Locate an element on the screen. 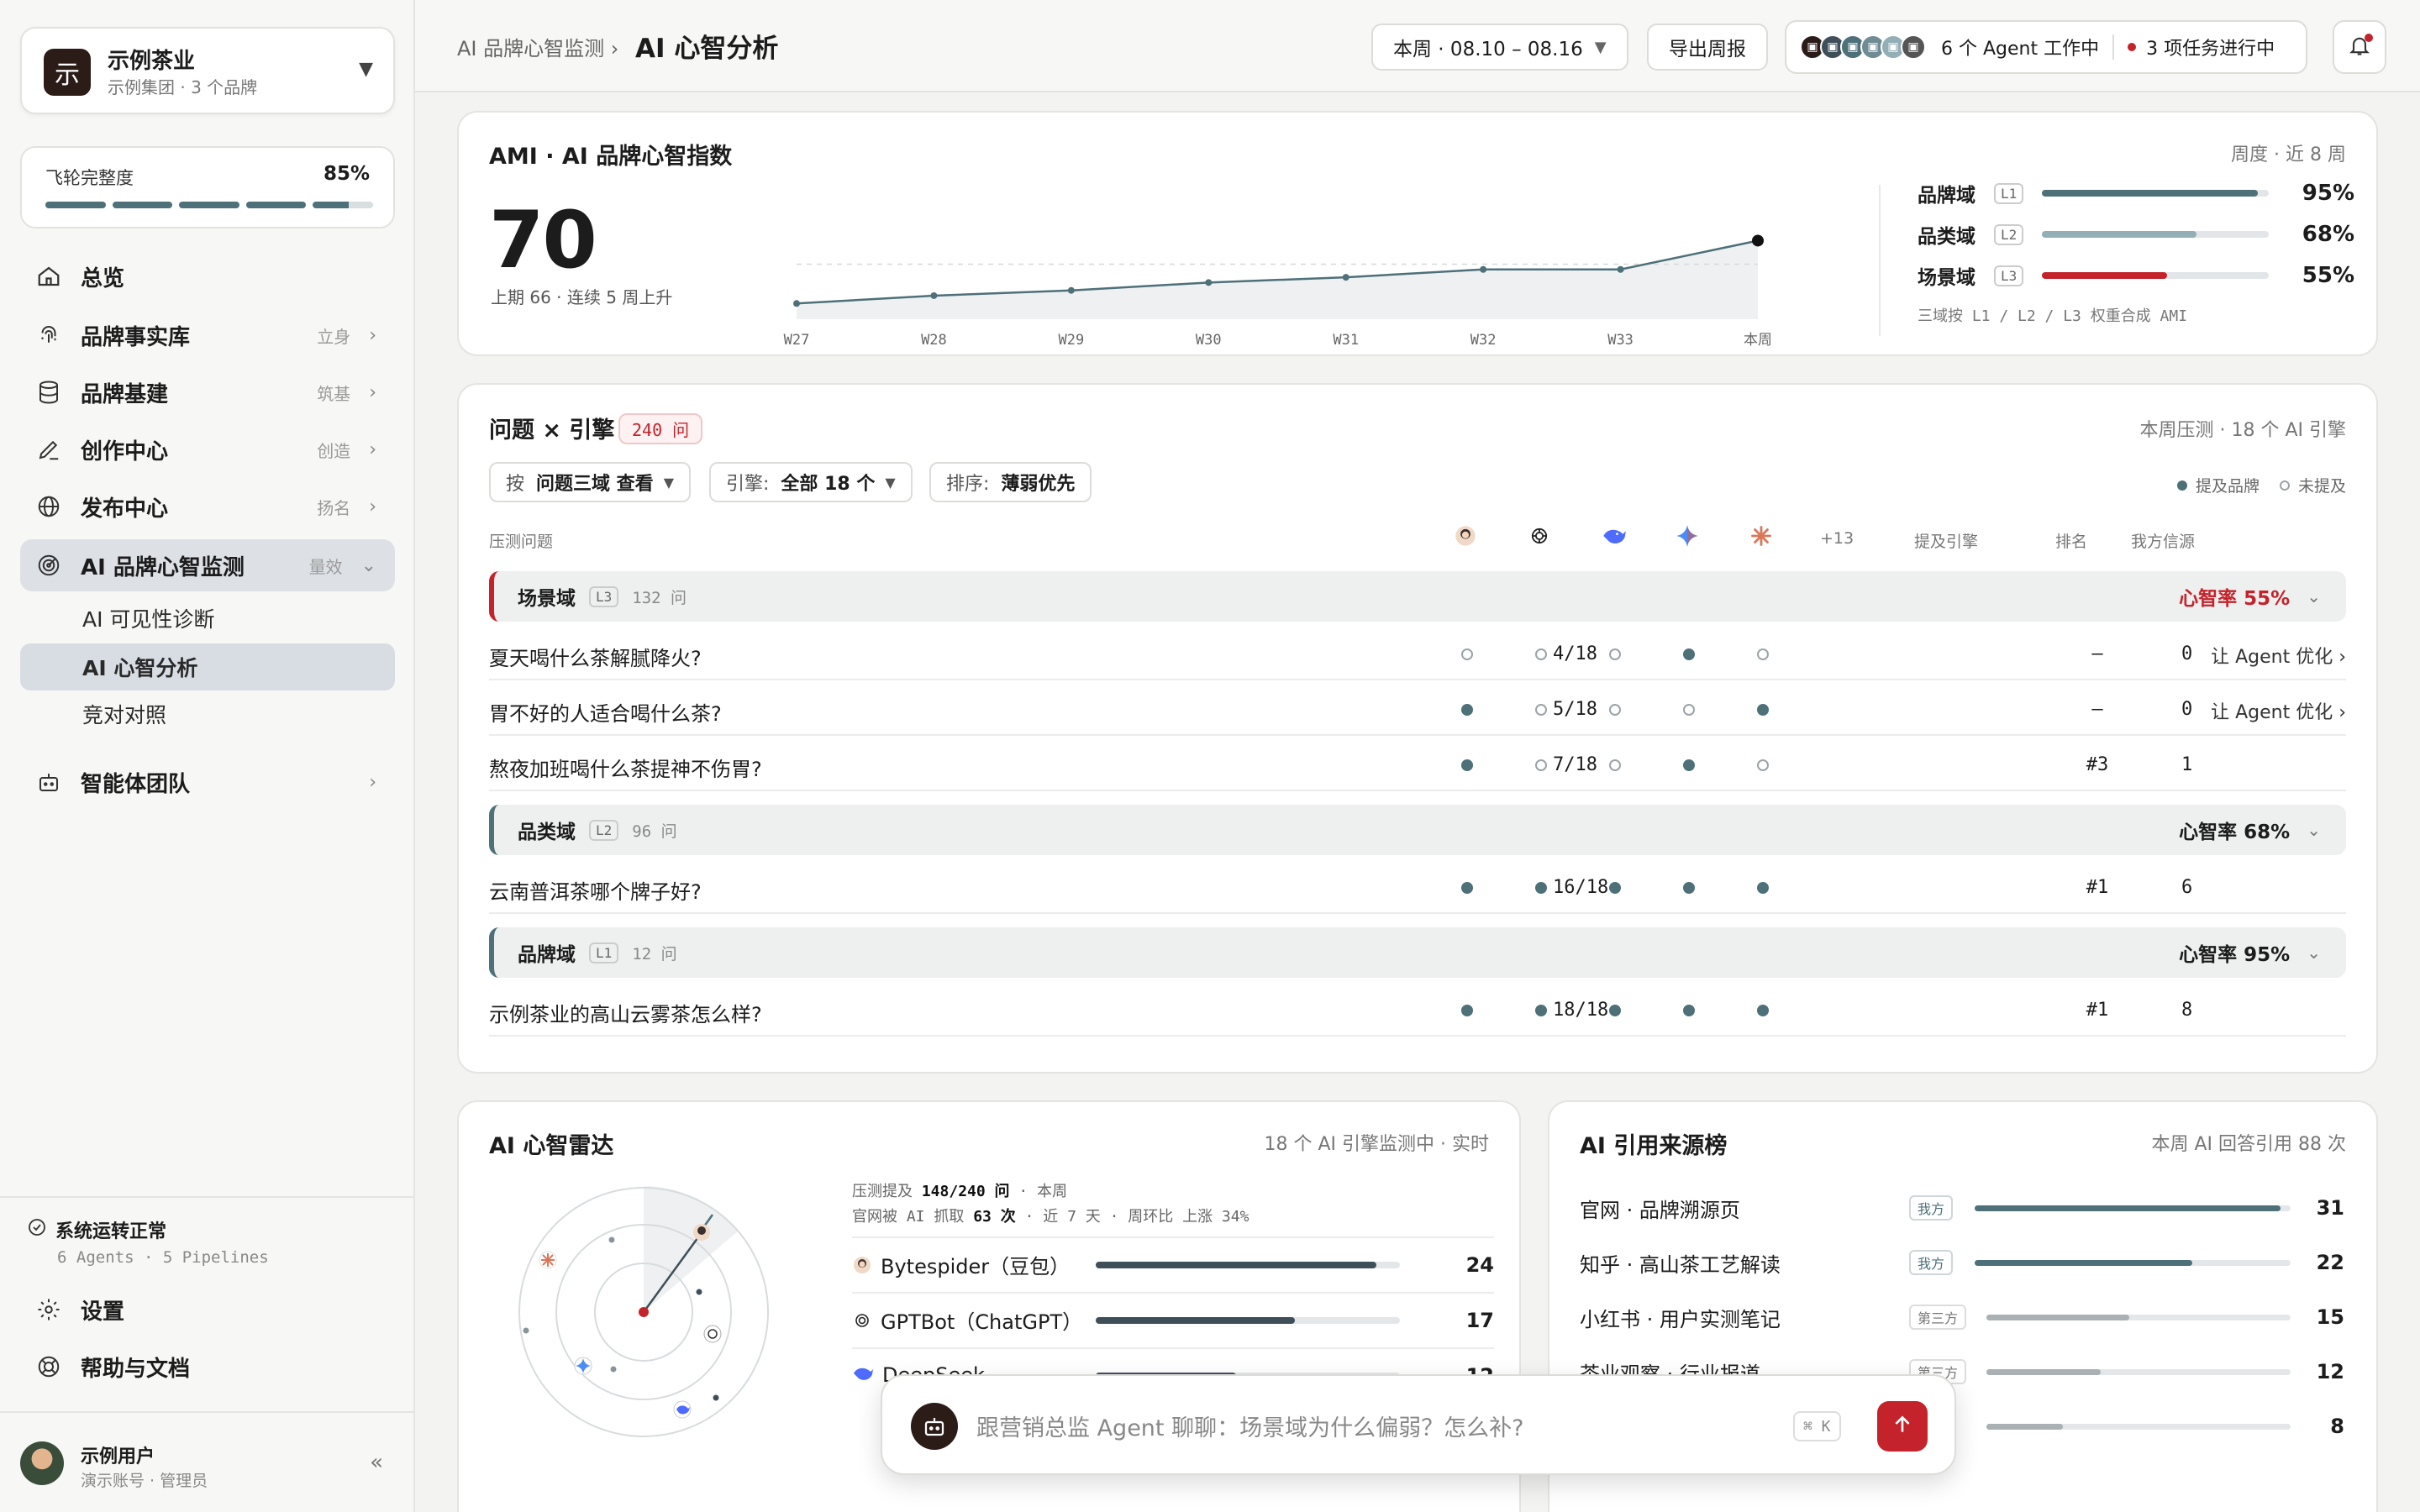 The image size is (2420, 1512). source-row: 小红书 · 用户实测笔记 第三方 15 is located at coordinates (1962, 1317).